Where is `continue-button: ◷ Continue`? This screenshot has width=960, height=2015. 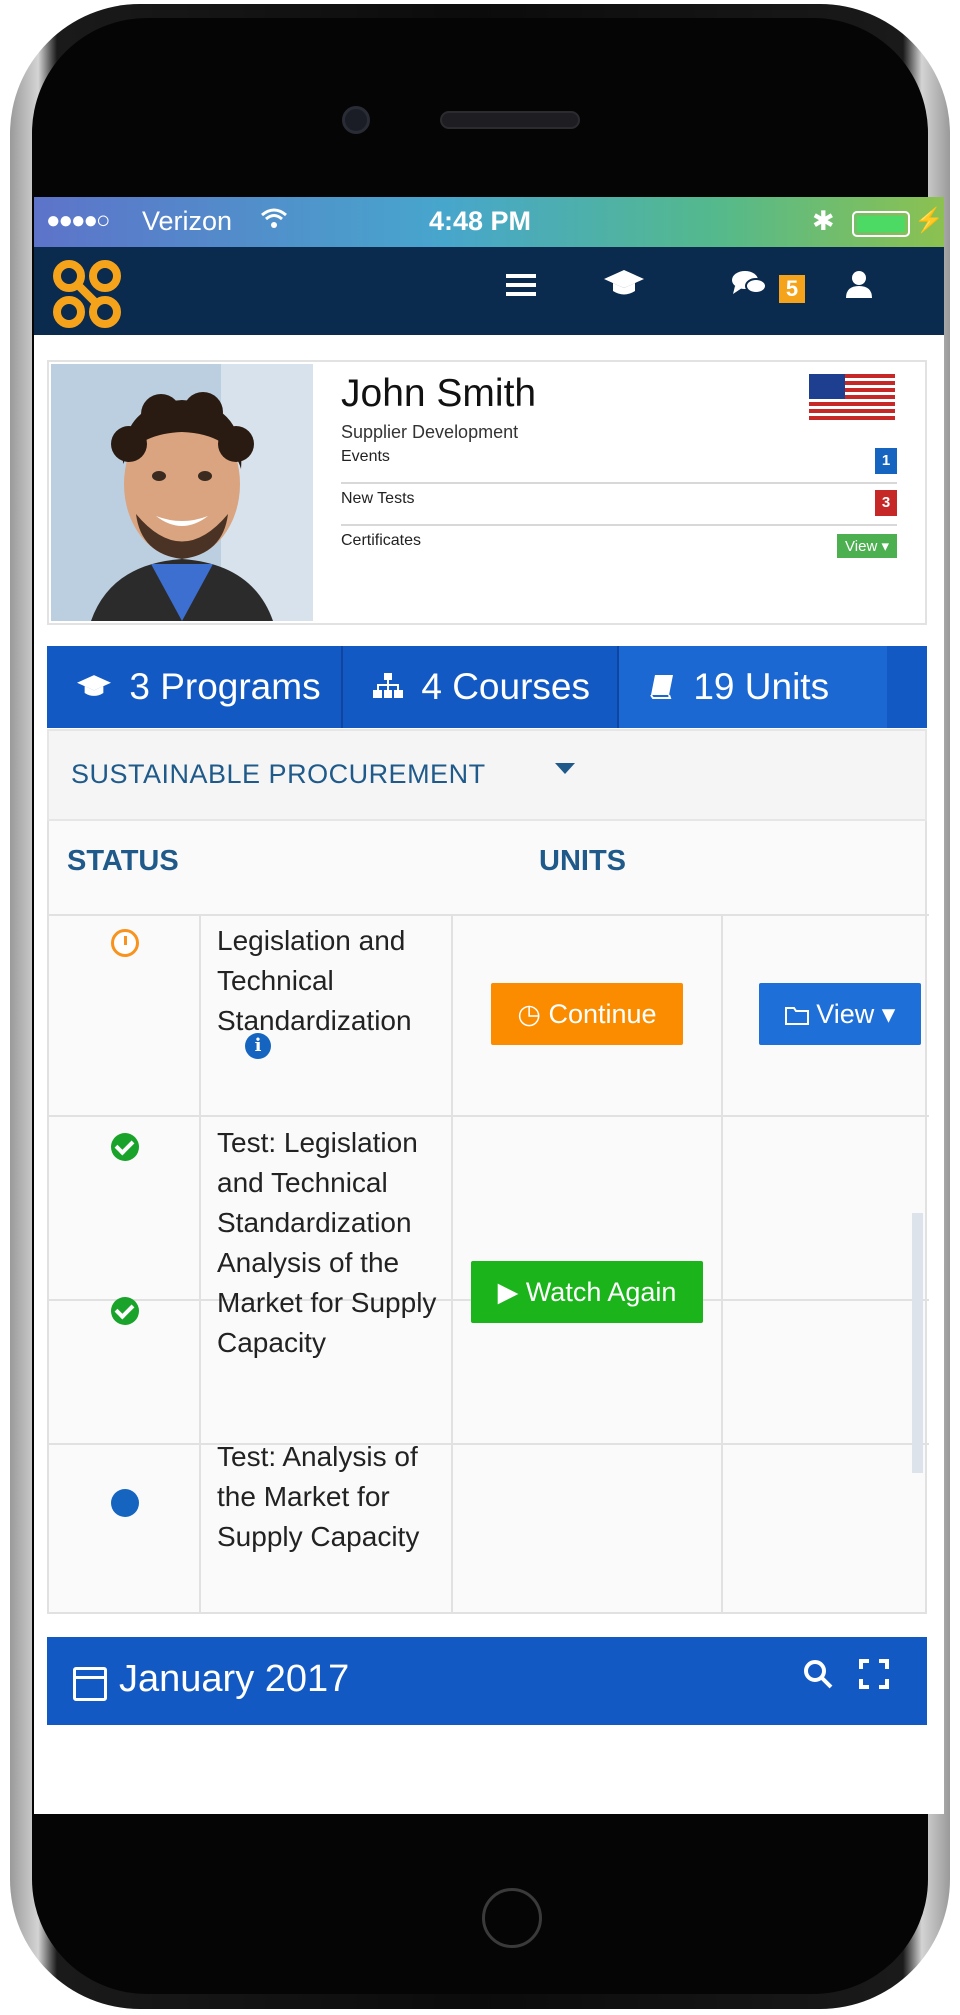
continue-button: ◷ Continue is located at coordinates (587, 1014).